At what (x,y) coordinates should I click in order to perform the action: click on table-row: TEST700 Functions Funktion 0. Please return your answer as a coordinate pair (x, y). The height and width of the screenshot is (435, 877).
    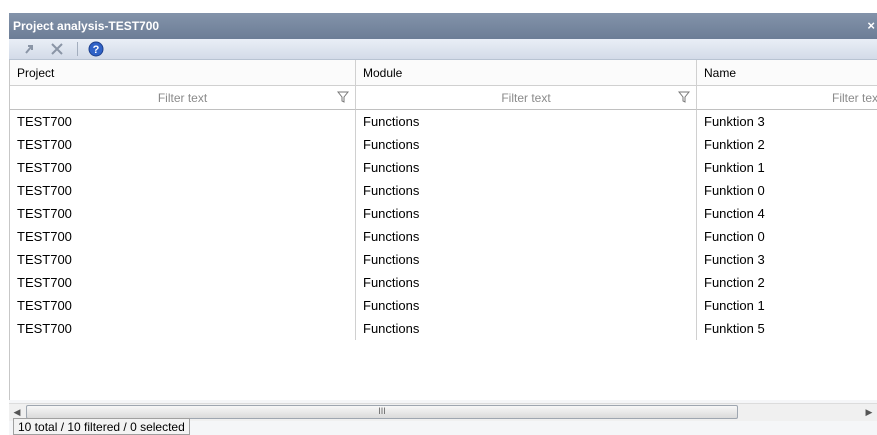
    Looking at the image, I should click on (443, 190).